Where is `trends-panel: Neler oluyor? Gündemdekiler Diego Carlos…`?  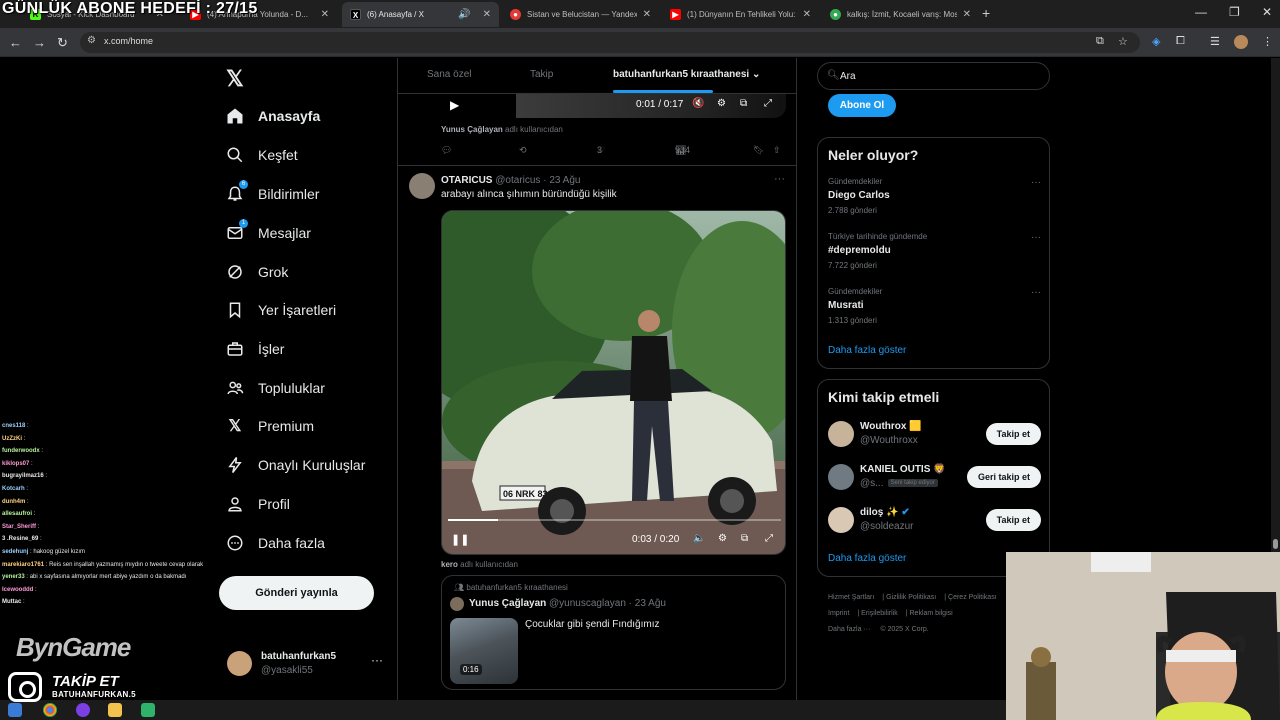
trends-panel: Neler oluyor? Gündemdekiler Diego Carlos… is located at coordinates (933, 253).